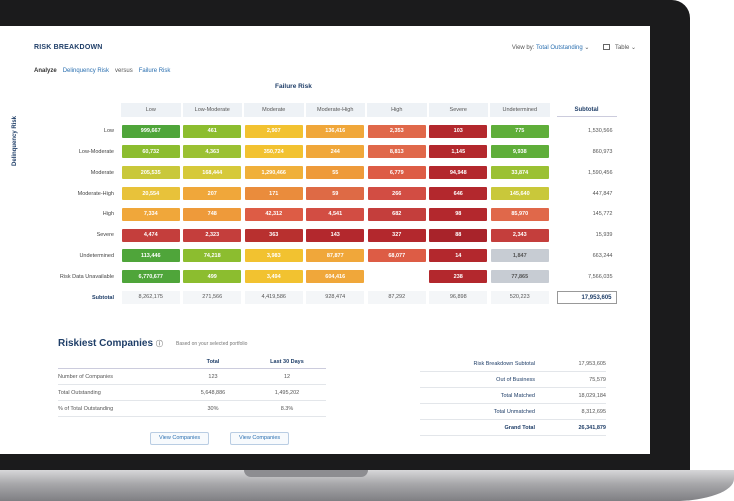  Describe the element at coordinates (519, 131) in the screenshot. I see `matrix-cell: 775` at that location.